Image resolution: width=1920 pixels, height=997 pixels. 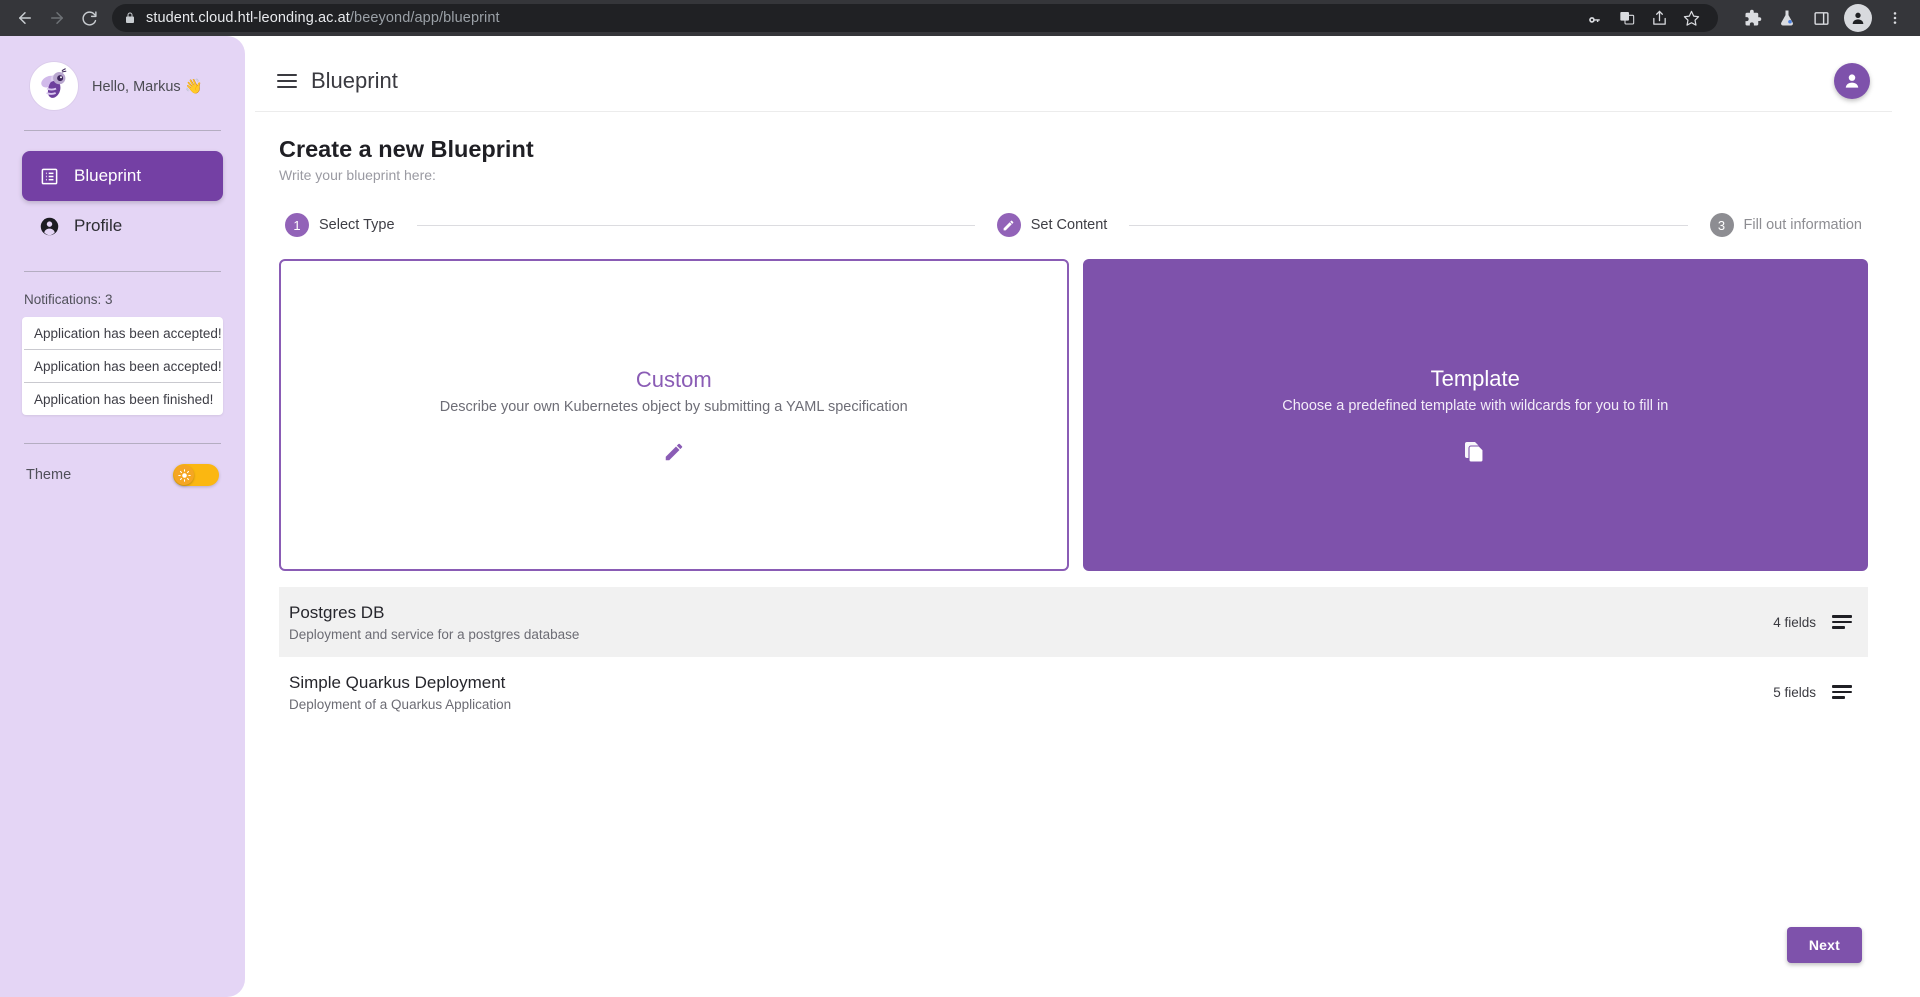 What do you see at coordinates (354, 80) in the screenshot?
I see `page-title: Blueprint` at bounding box center [354, 80].